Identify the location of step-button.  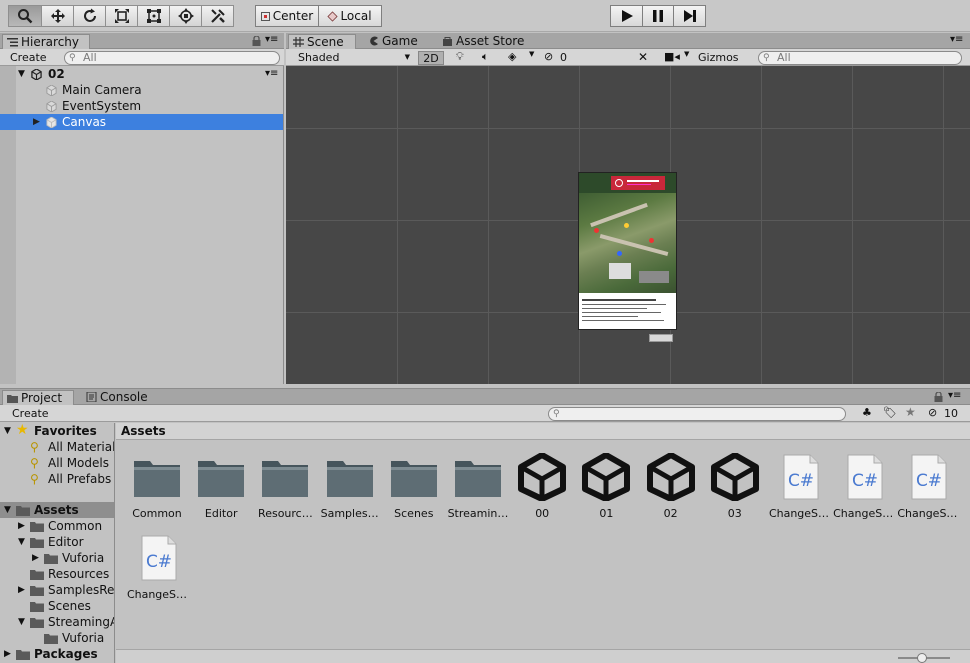
(689, 16).